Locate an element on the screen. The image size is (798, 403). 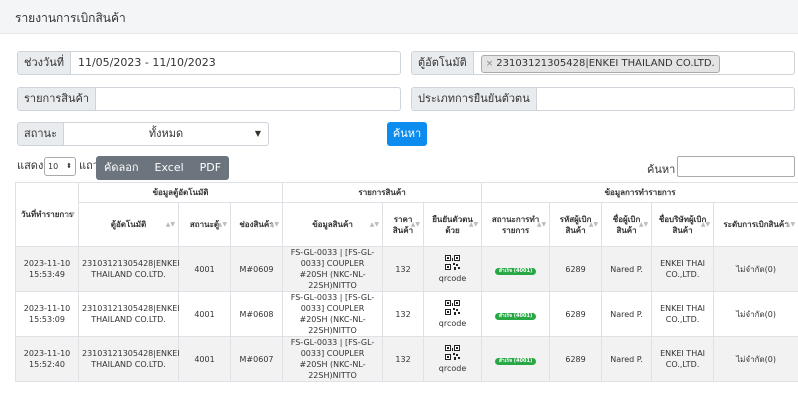
export-button-group: คัดลอก Excel PDF is located at coordinates (163, 168).